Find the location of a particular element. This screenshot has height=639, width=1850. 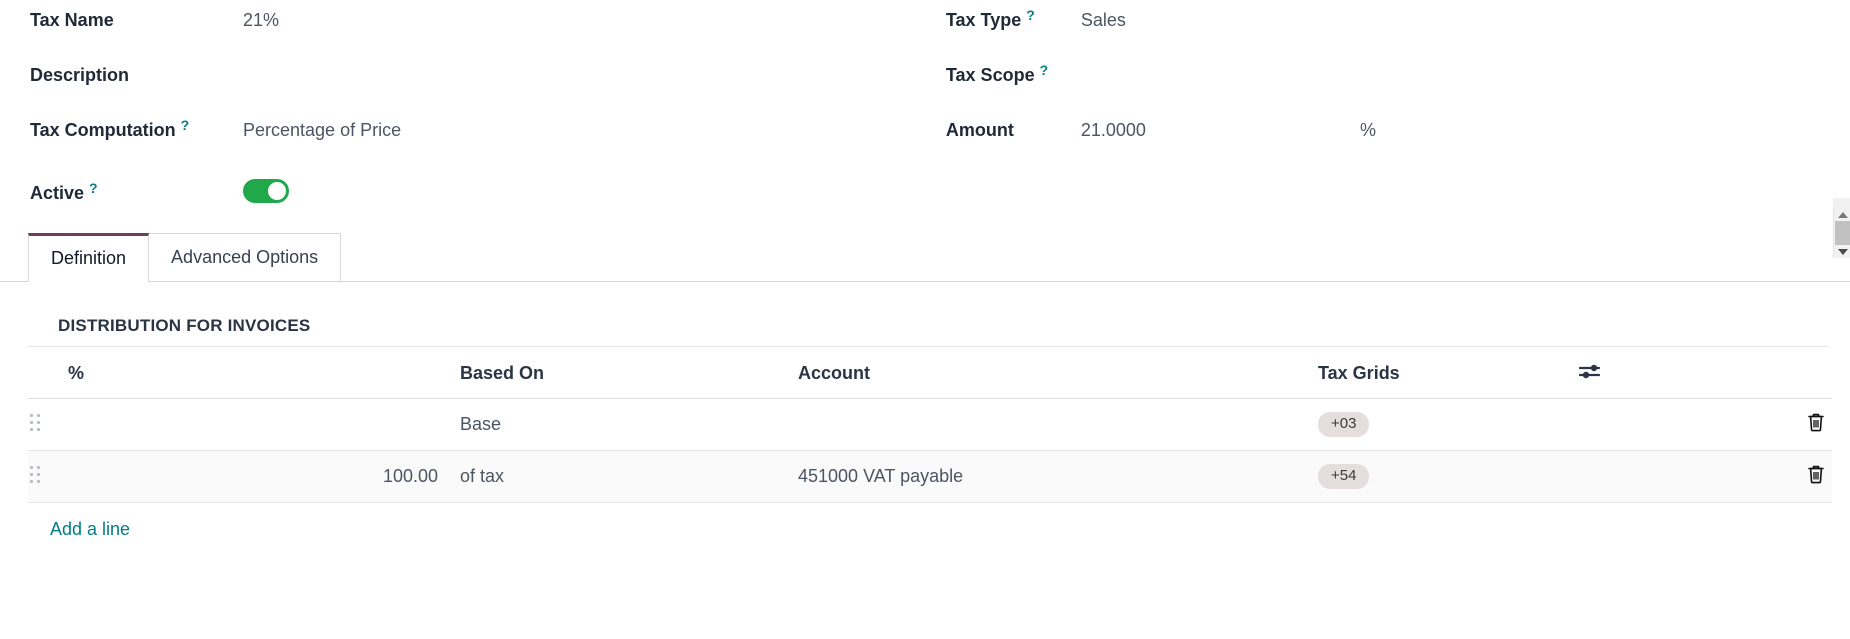

row-percent is located at coordinates (253, 424).